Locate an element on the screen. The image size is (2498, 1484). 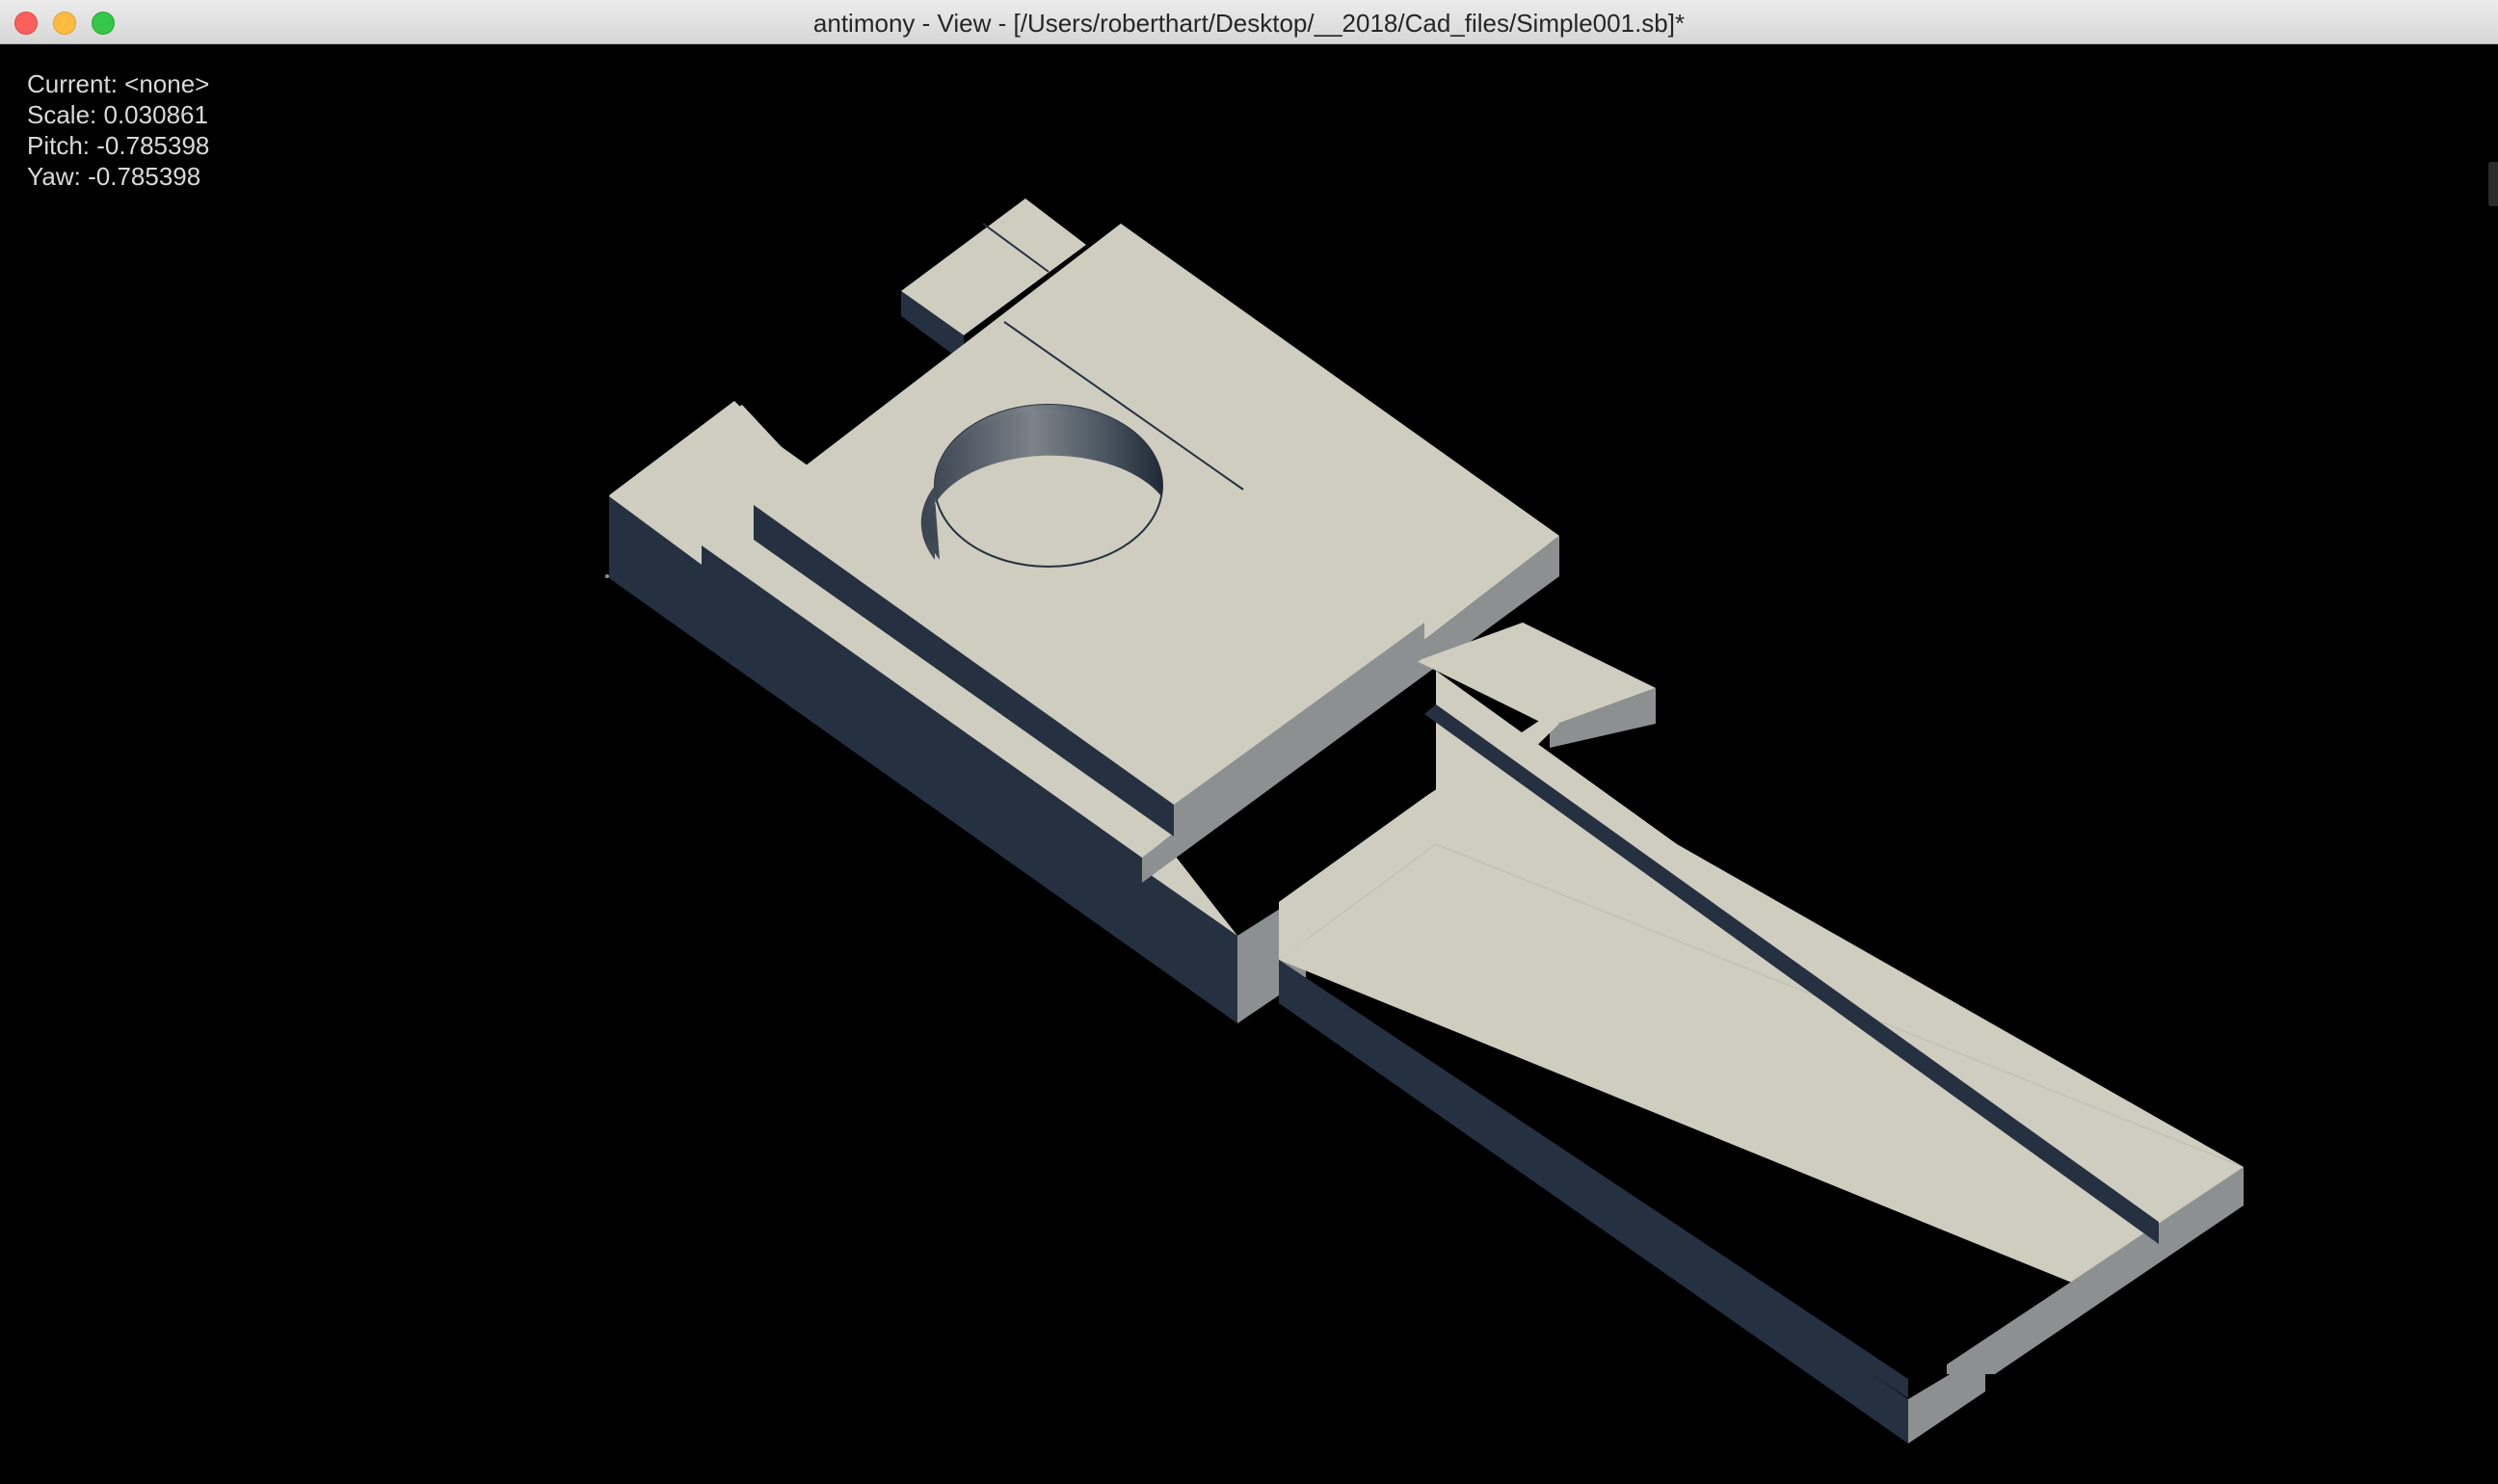
yaw-label: Yaw: is located at coordinates (54, 176).